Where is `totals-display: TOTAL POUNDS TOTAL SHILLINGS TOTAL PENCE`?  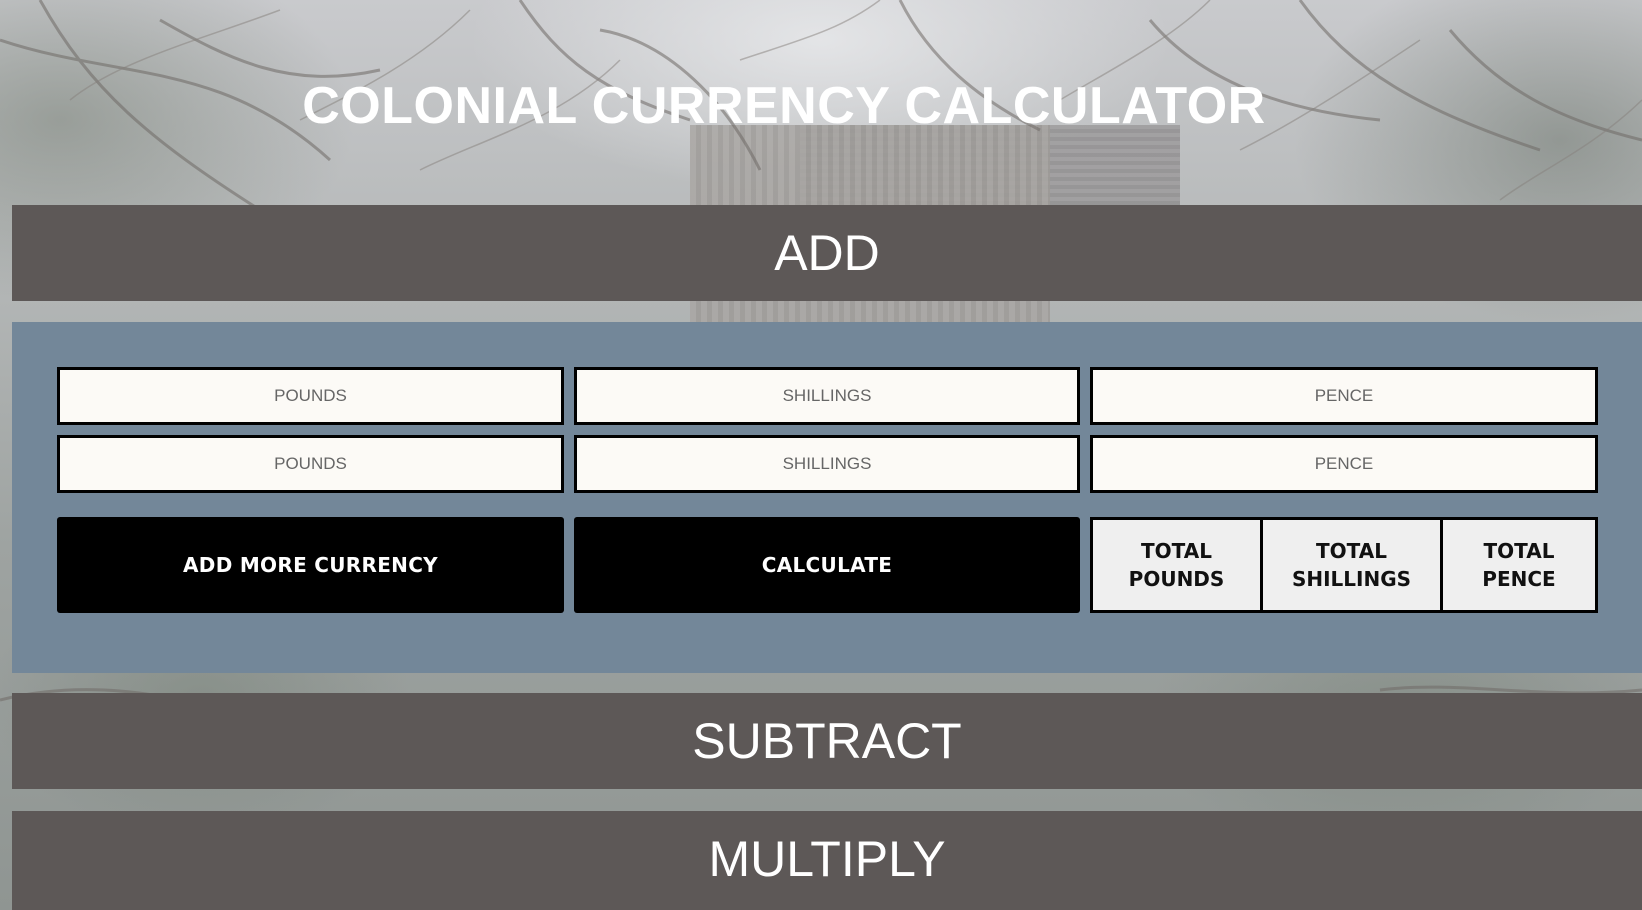 totals-display: TOTAL POUNDS TOTAL SHILLINGS TOTAL PENCE is located at coordinates (1344, 565).